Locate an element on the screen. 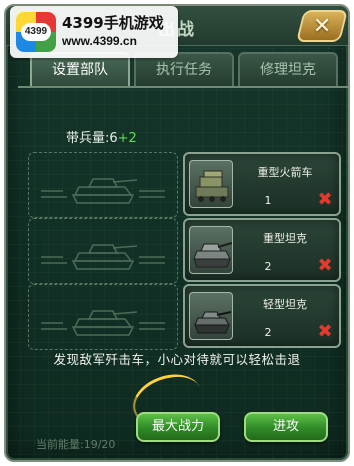 Image resolution: width=354 pixels, height=466 pixels. unit-name: 轻型坦克 is located at coordinates (285, 304).